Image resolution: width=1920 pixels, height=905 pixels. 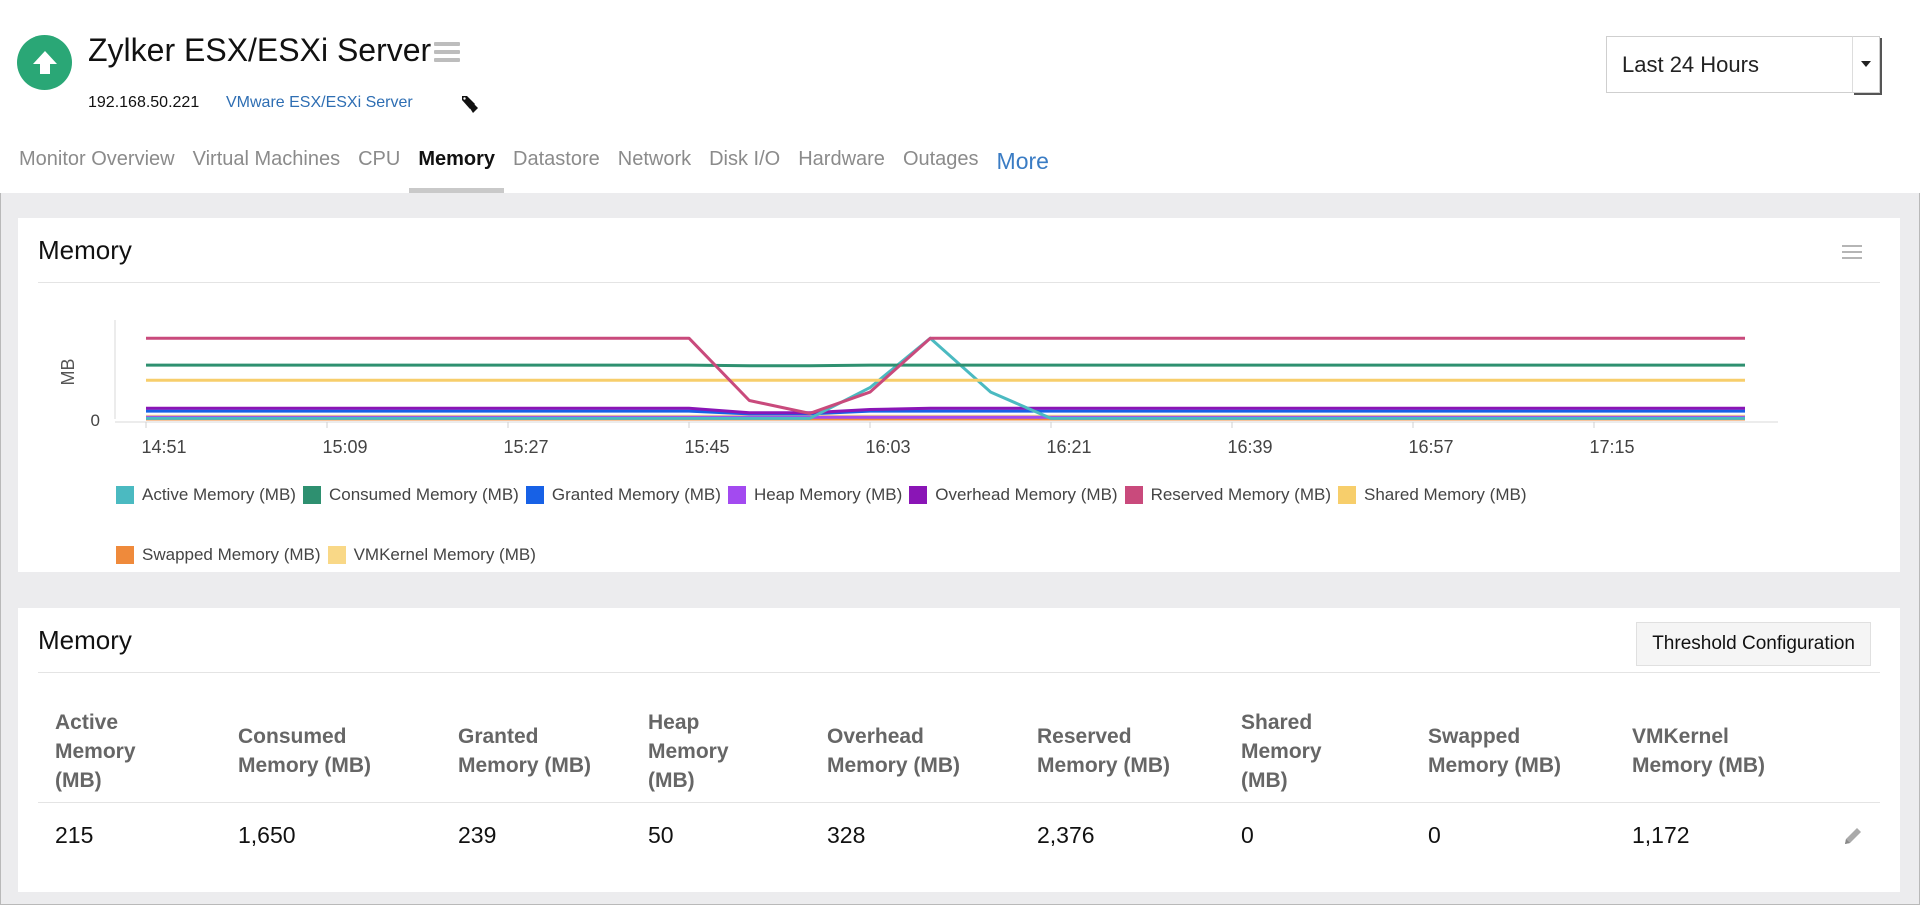 I want to click on table-cell: 2,376, so click(x=1066, y=835).